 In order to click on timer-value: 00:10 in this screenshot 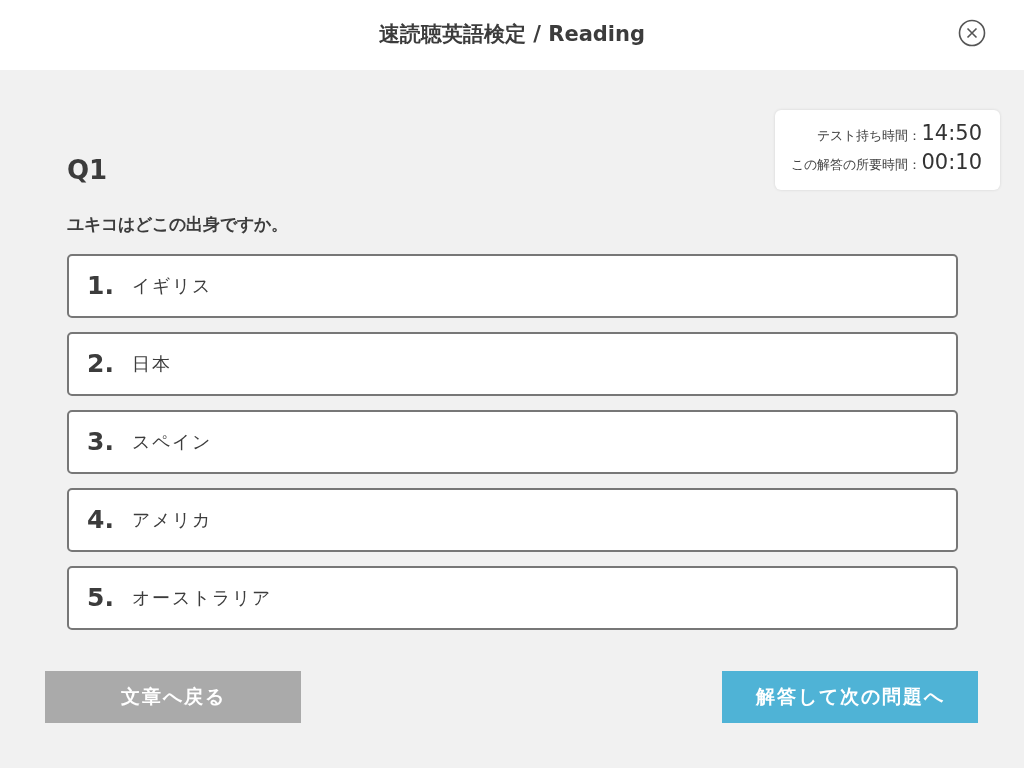, I will do `click(951, 162)`.